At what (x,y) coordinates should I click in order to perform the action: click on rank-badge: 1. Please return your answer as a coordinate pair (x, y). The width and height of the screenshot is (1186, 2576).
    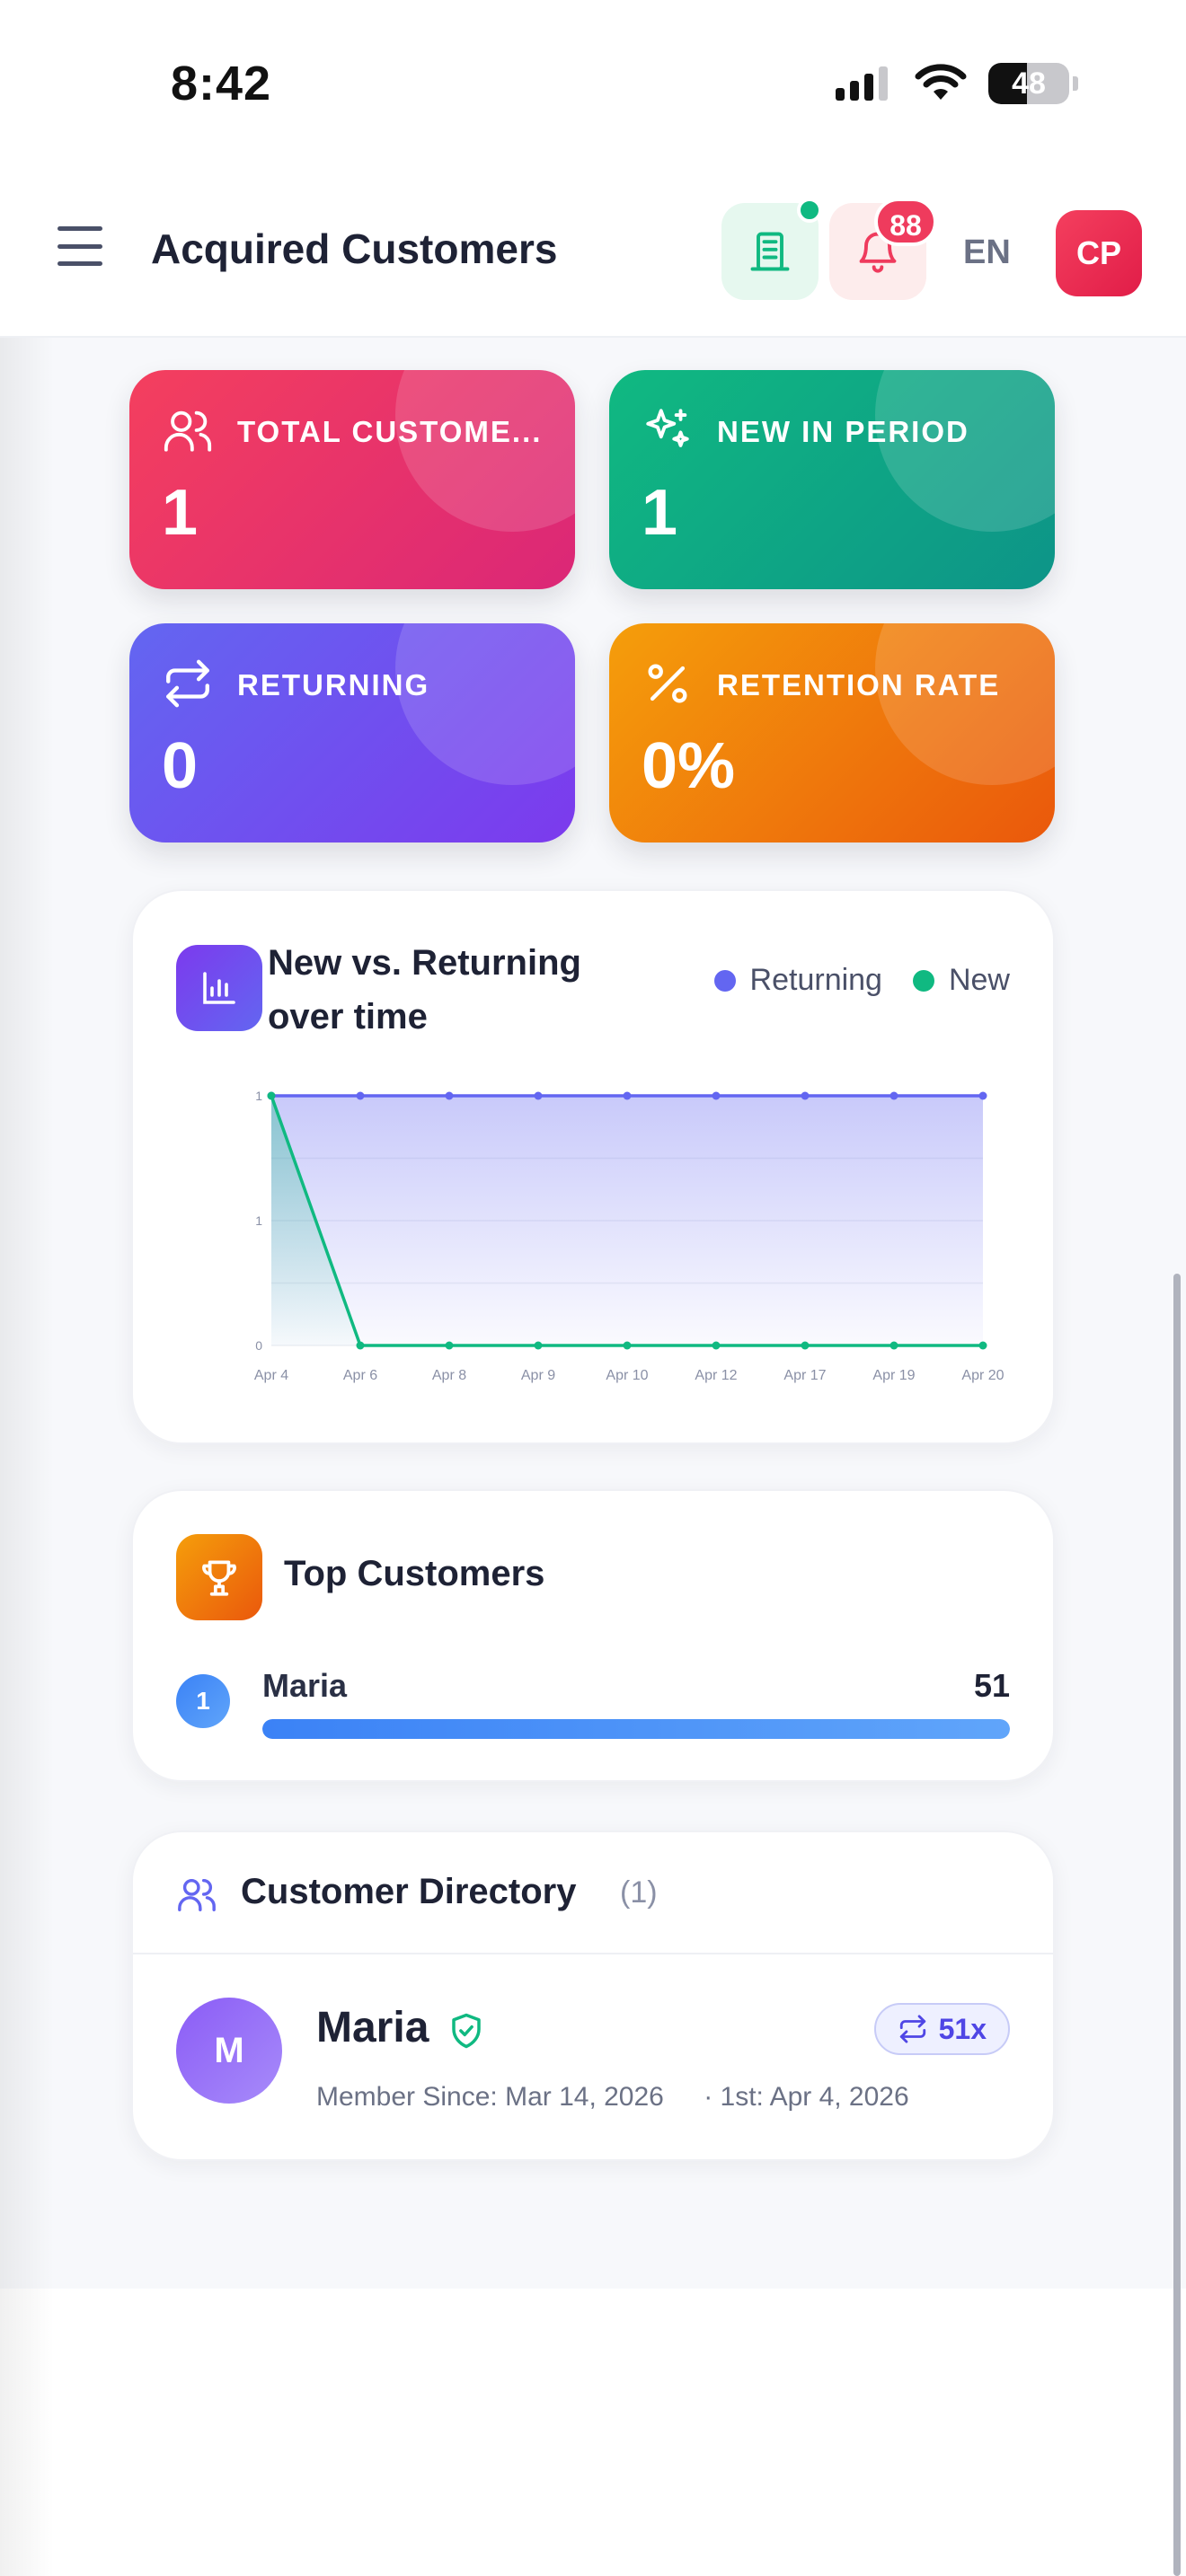
    Looking at the image, I should click on (203, 1701).